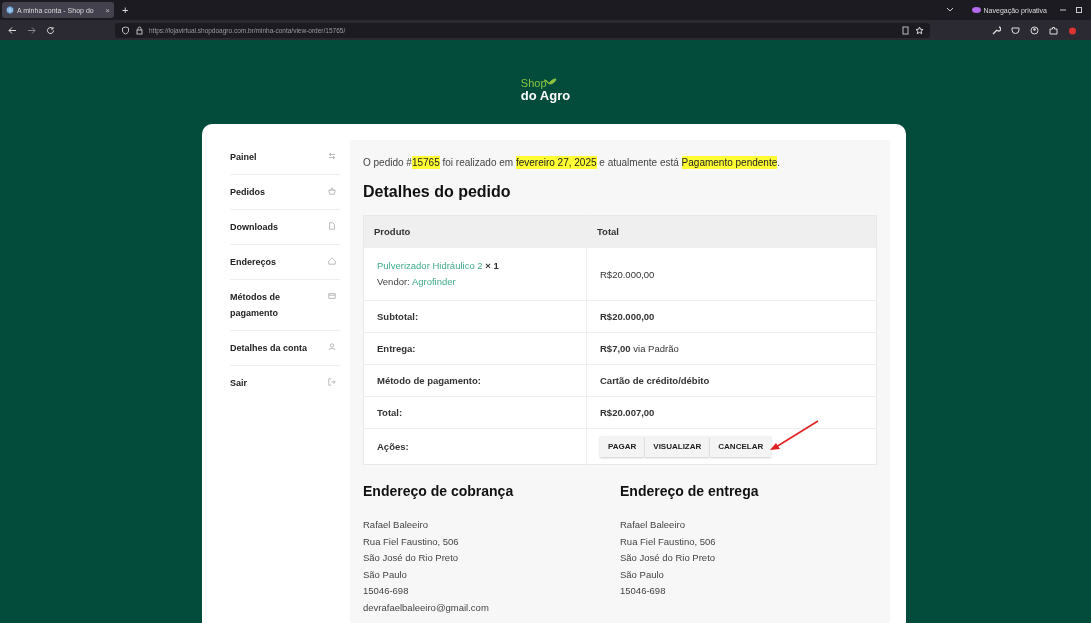 The height and width of the screenshot is (623, 1091). What do you see at coordinates (332, 261) in the screenshot?
I see `home-icon` at bounding box center [332, 261].